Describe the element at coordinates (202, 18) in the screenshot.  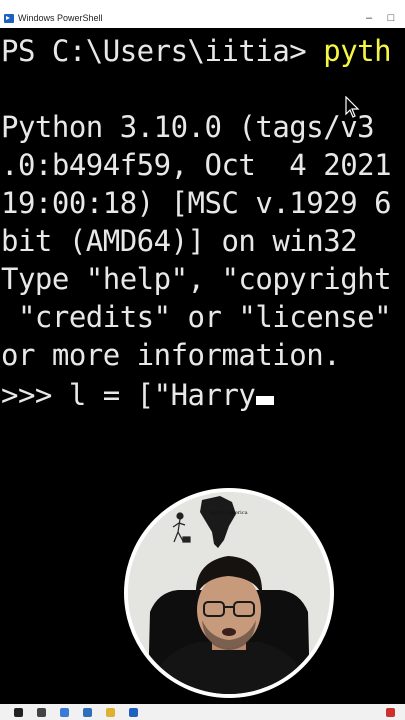
I see `window-titlebar: Windows PowerShell – □` at that location.